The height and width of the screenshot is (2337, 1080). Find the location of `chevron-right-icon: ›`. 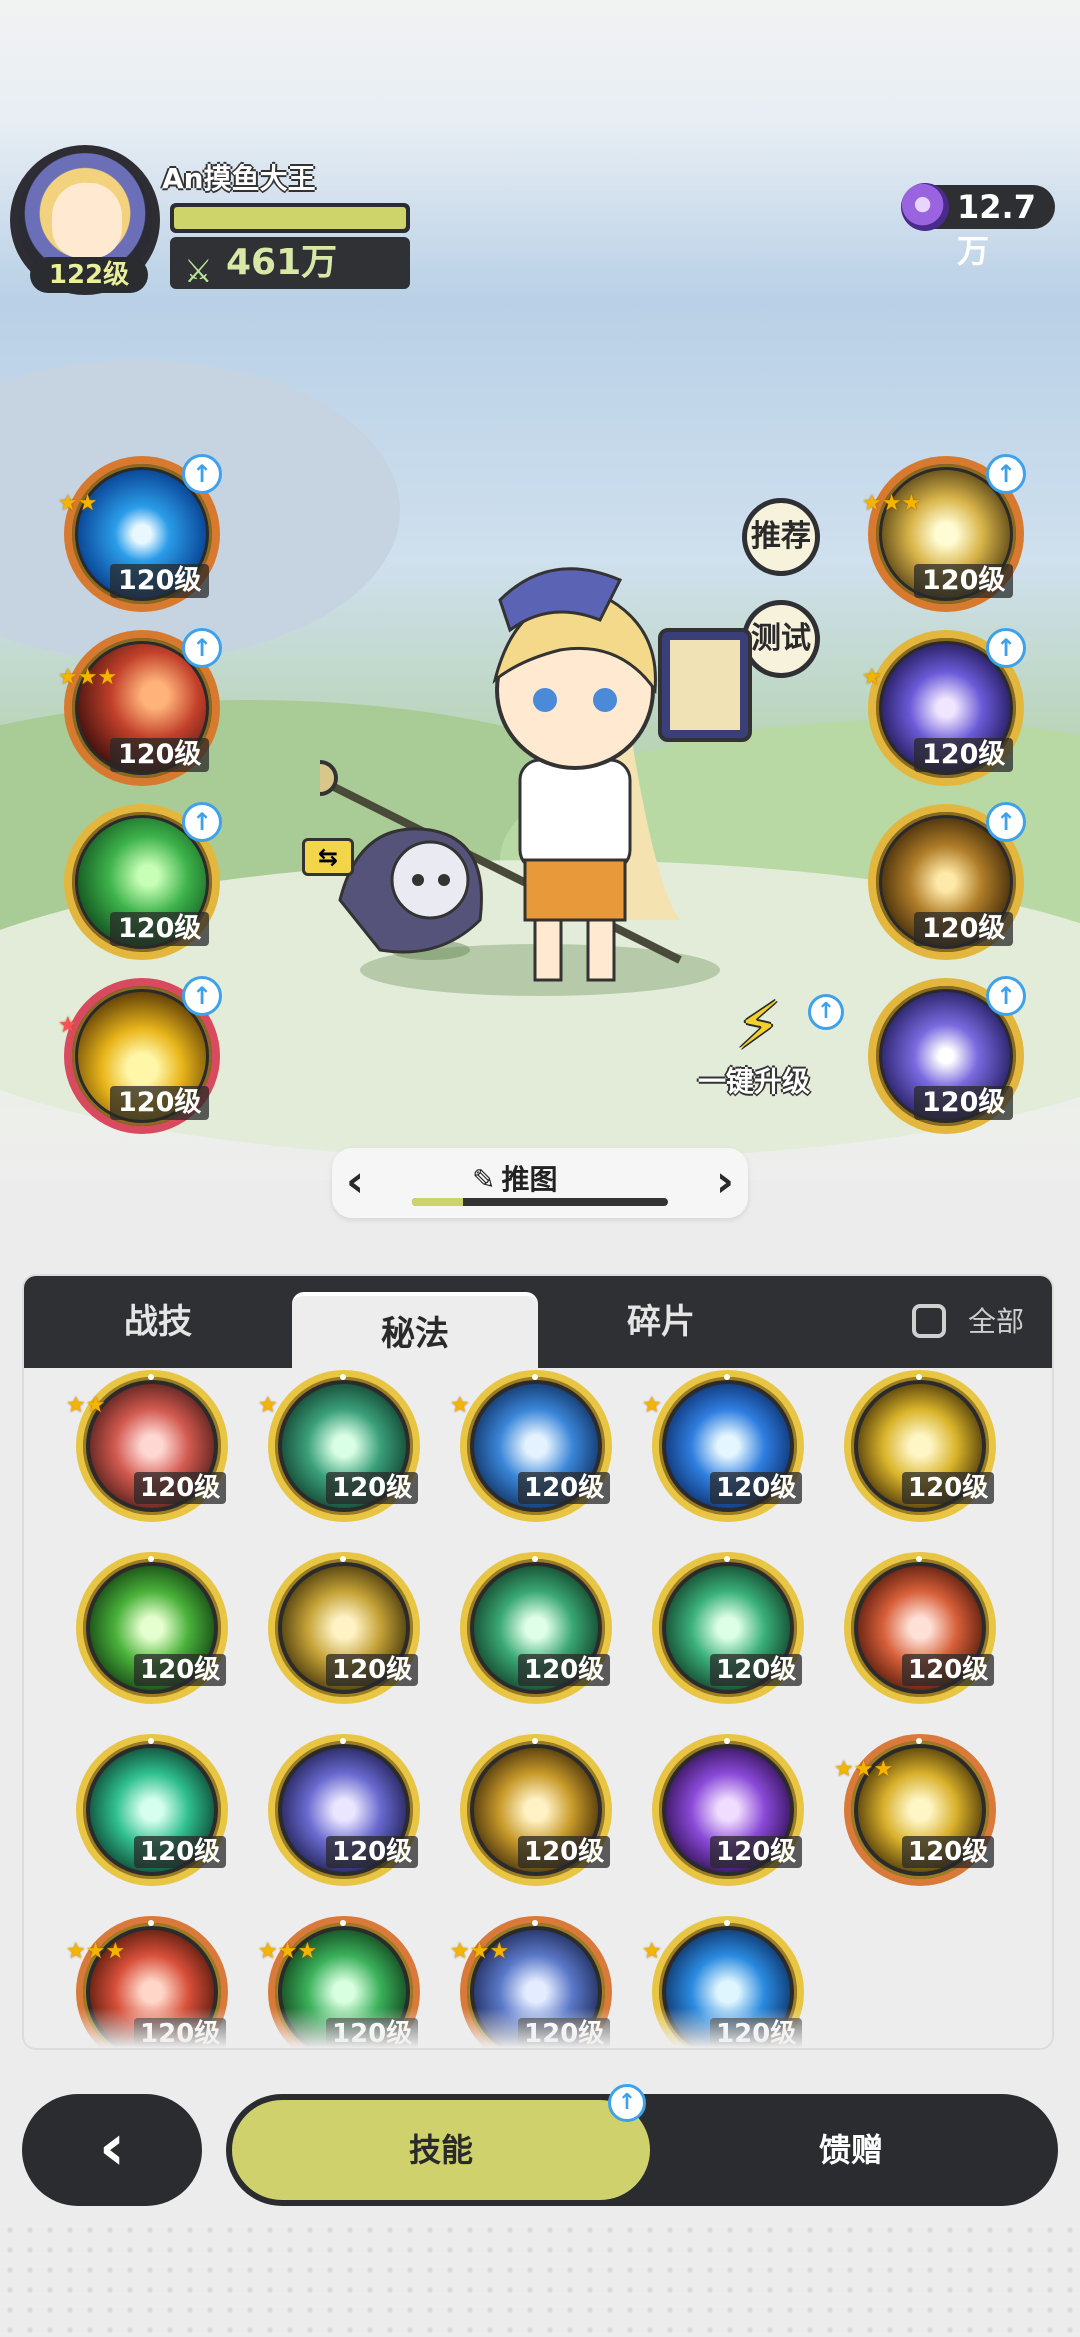

chevron-right-icon: › is located at coordinates (725, 1181).